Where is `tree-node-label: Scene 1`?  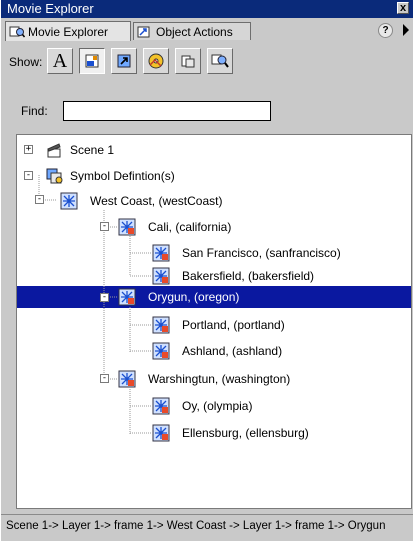 tree-node-label: Scene 1 is located at coordinates (92, 150).